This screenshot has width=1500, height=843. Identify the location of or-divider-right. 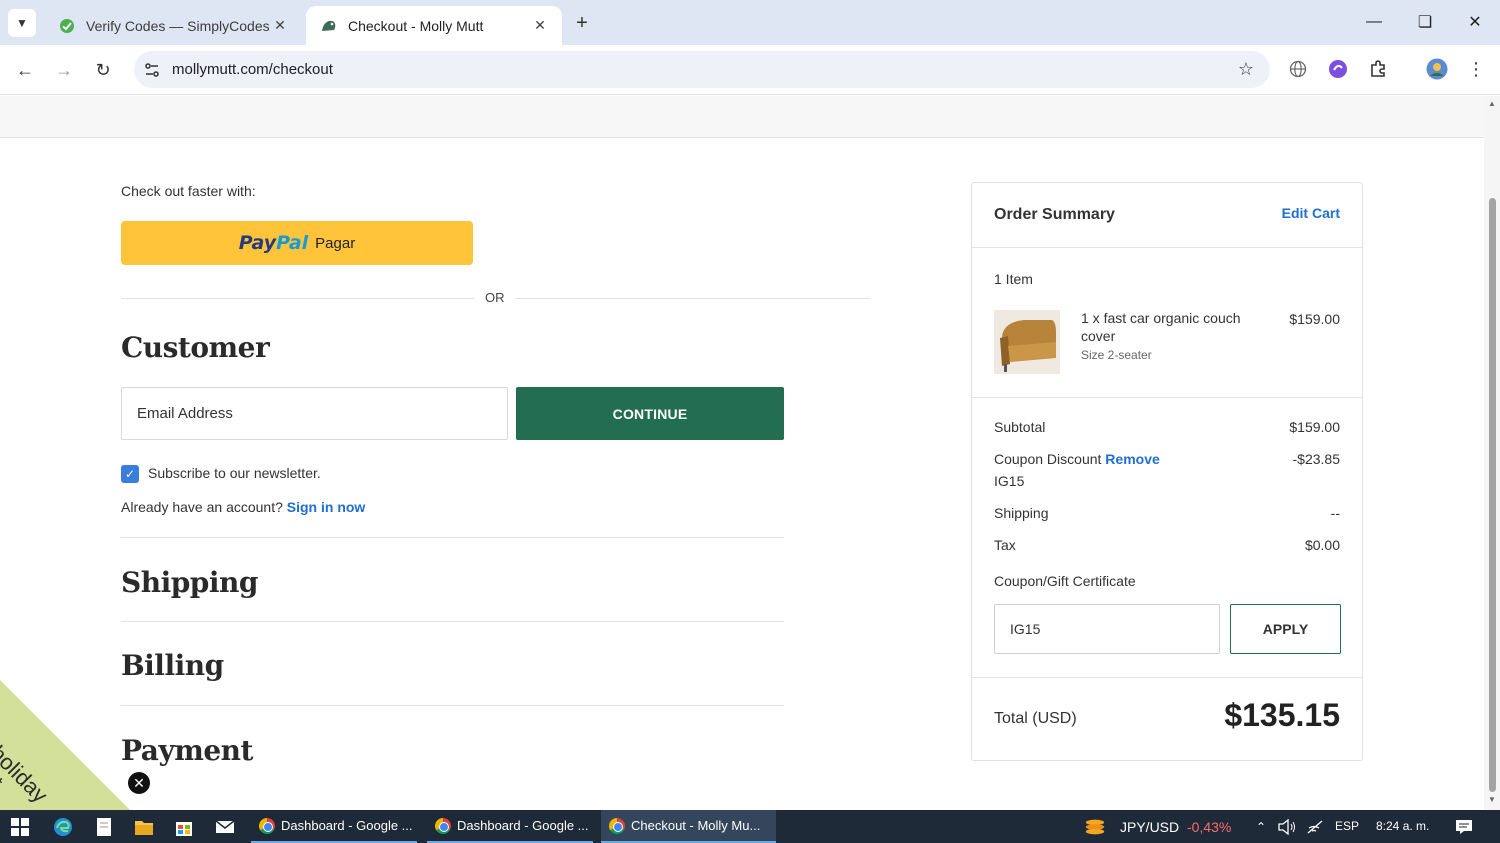
(693, 298).